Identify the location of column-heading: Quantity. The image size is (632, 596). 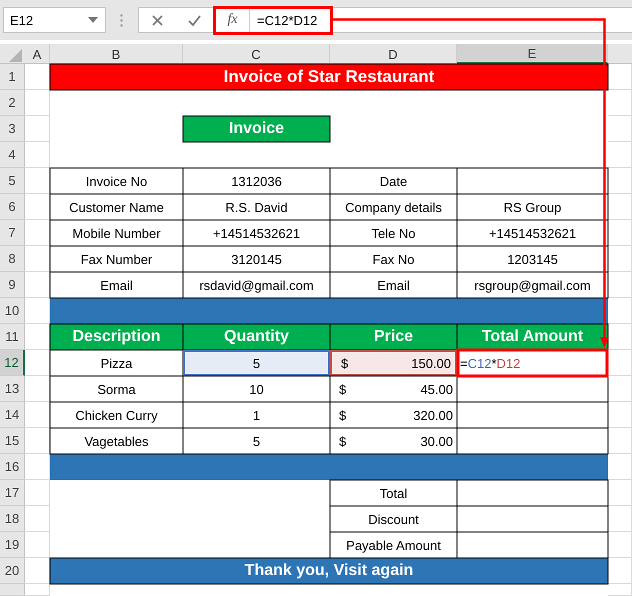
(256, 337).